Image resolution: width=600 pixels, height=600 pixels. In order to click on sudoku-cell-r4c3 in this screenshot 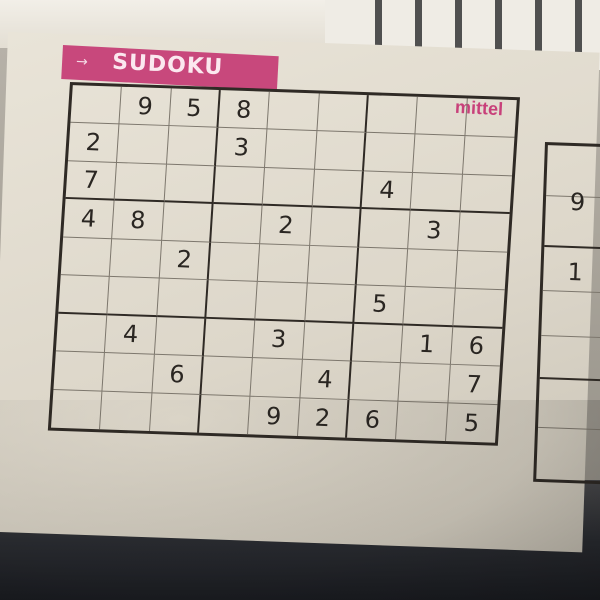, I will do `click(187, 222)`.